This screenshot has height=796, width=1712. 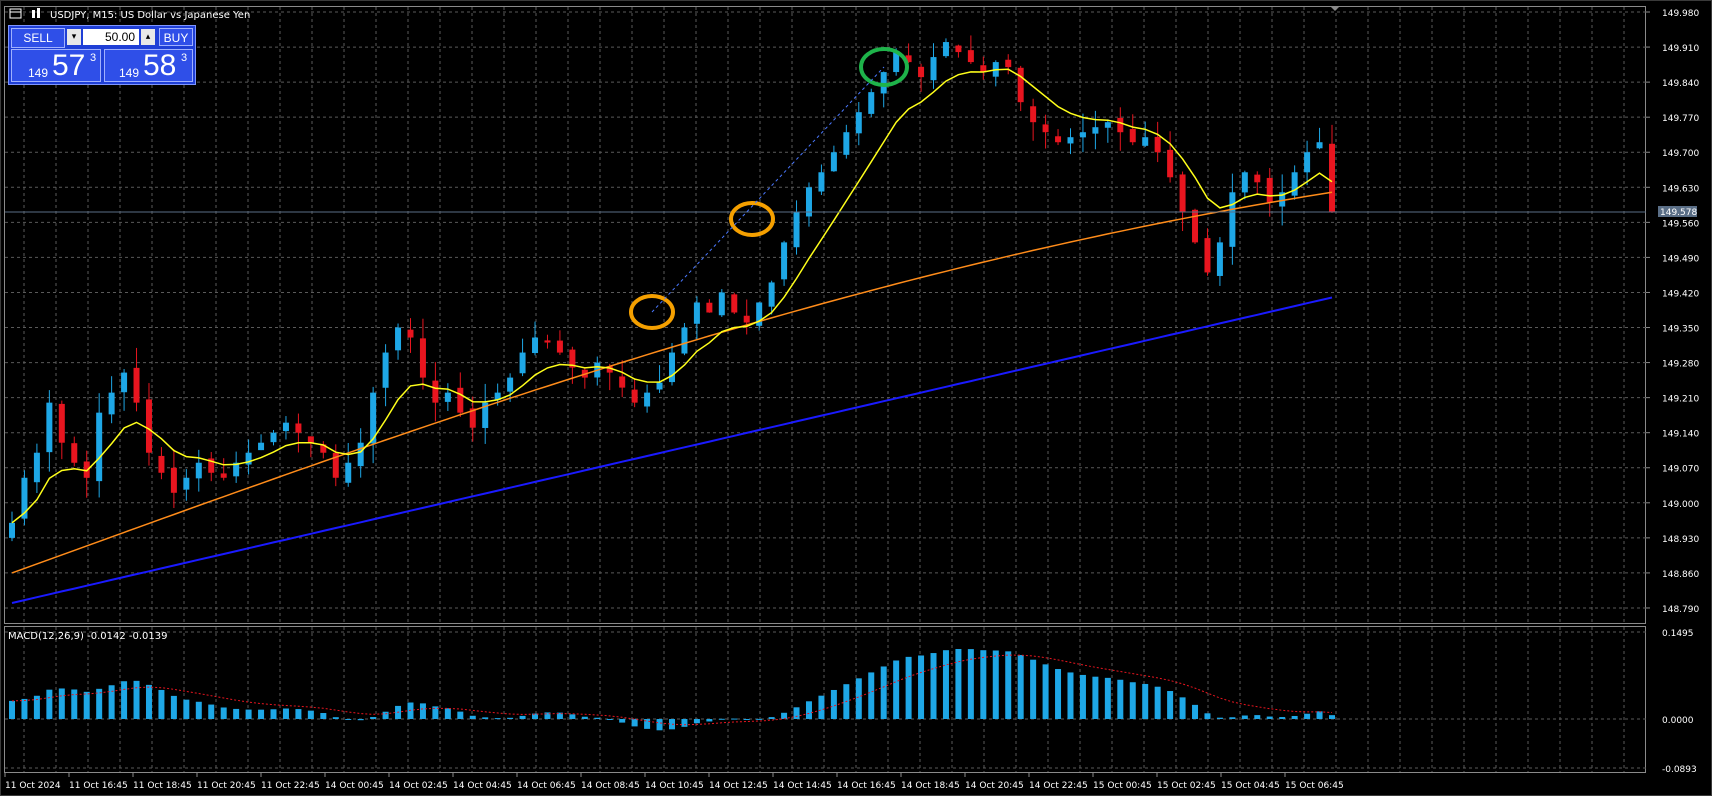 I want to click on sell-price-box: 149 57 3, so click(x=56, y=65).